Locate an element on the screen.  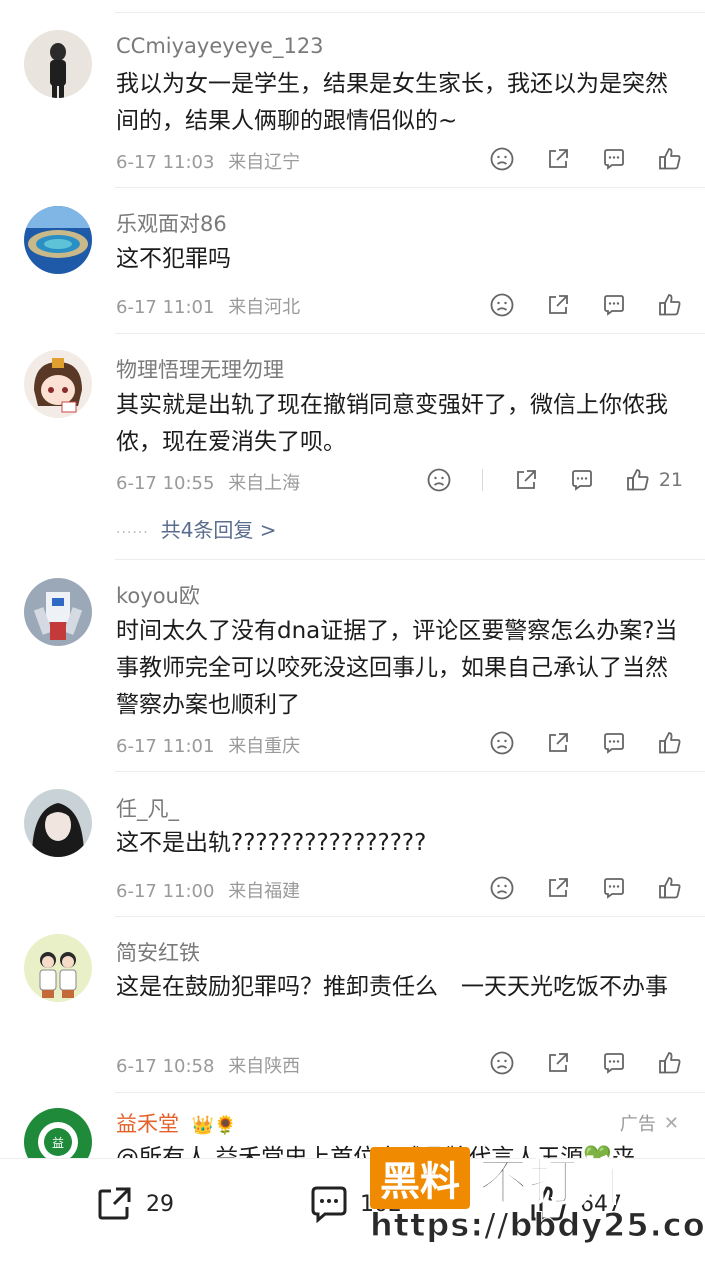
ad-name-row: 益禾堂 👑🌻 is located at coordinates (176, 1123).